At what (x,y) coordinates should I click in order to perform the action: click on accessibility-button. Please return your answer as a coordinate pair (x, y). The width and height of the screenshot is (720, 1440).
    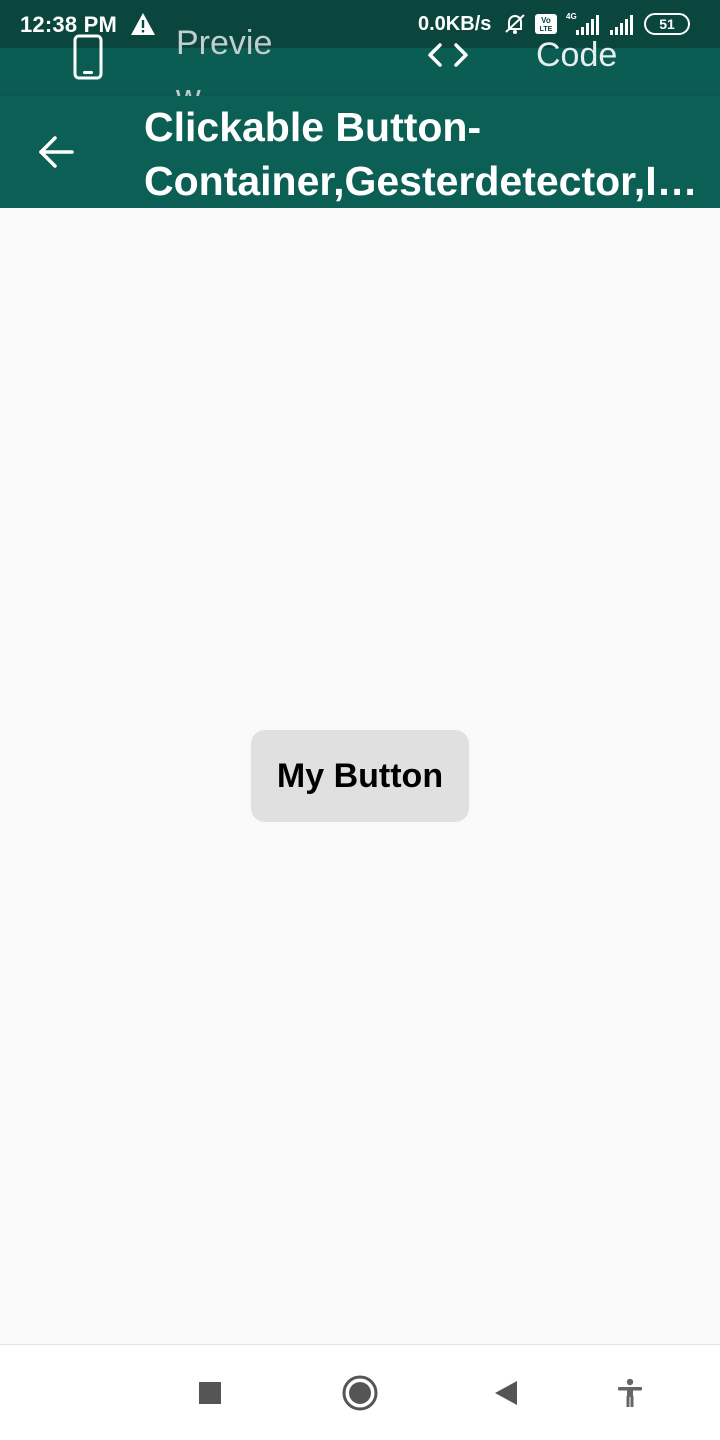
    Looking at the image, I should click on (630, 1393).